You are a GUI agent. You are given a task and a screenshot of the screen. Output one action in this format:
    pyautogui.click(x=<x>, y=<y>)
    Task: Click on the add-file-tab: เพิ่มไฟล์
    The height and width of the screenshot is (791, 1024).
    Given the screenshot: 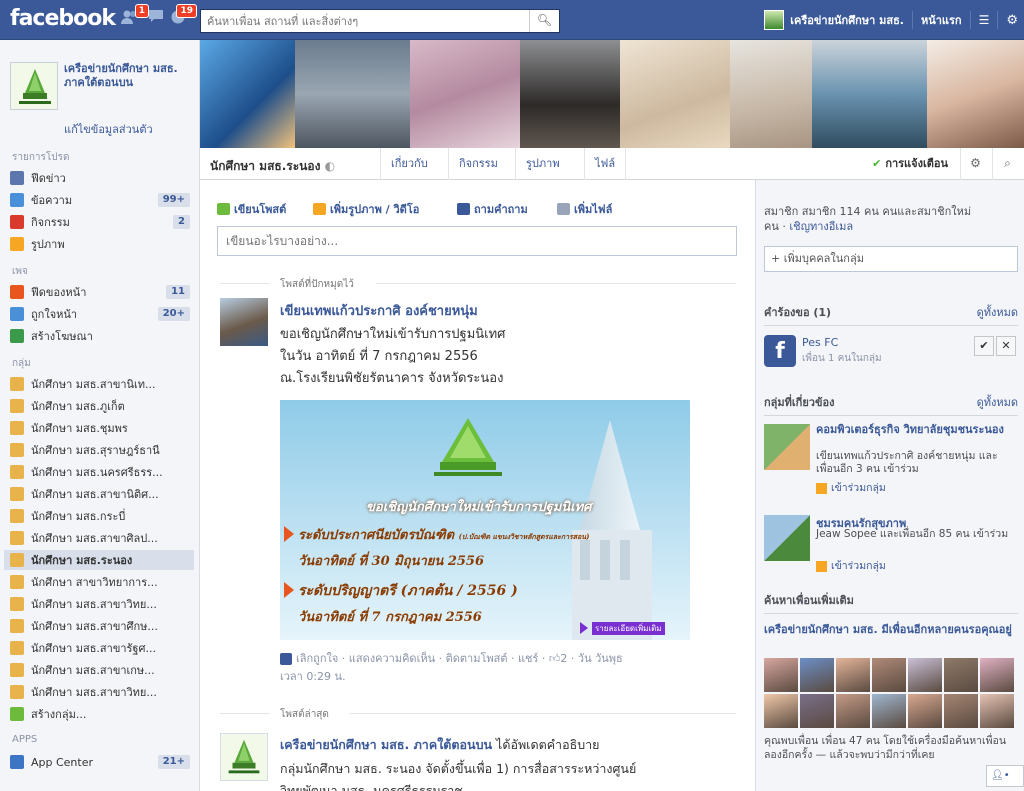 What is the action you would take?
    pyautogui.click(x=584, y=209)
    